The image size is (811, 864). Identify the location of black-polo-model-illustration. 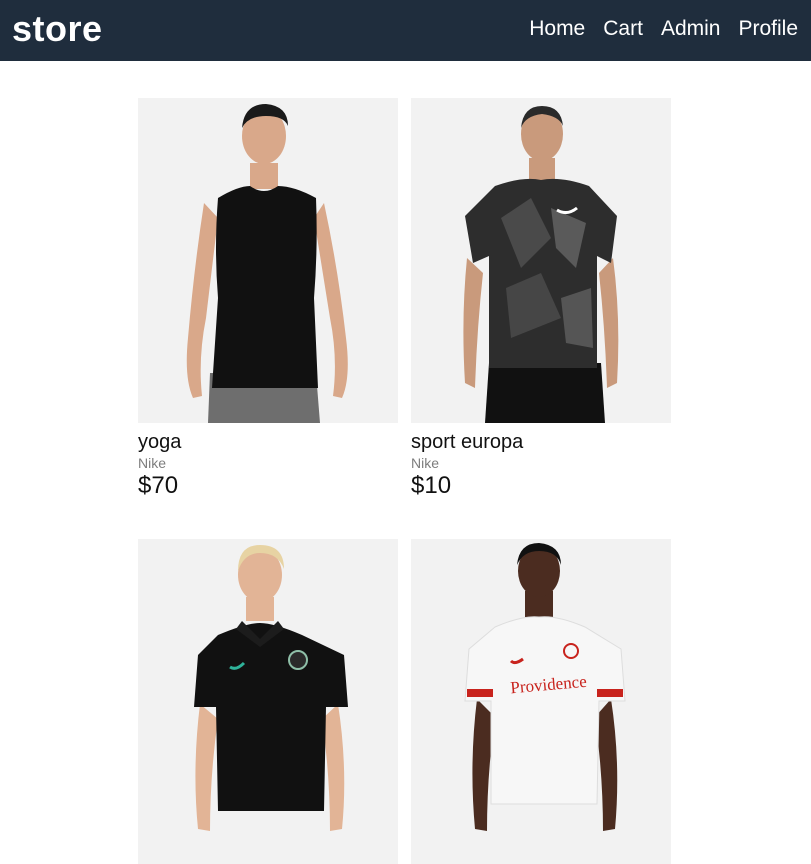
(268, 701).